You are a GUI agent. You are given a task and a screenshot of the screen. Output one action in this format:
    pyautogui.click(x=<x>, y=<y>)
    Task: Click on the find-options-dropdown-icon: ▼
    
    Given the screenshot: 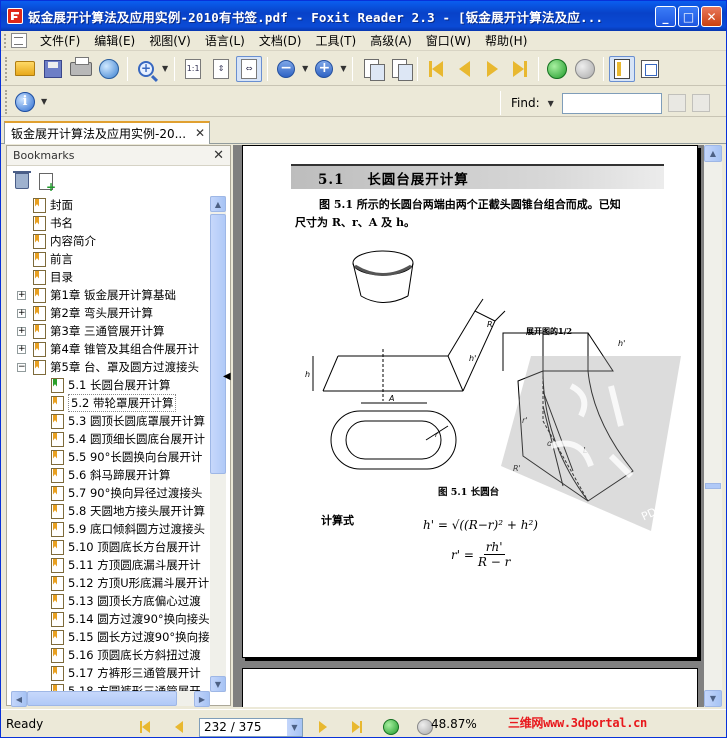 What is the action you would take?
    pyautogui.click(x=551, y=103)
    